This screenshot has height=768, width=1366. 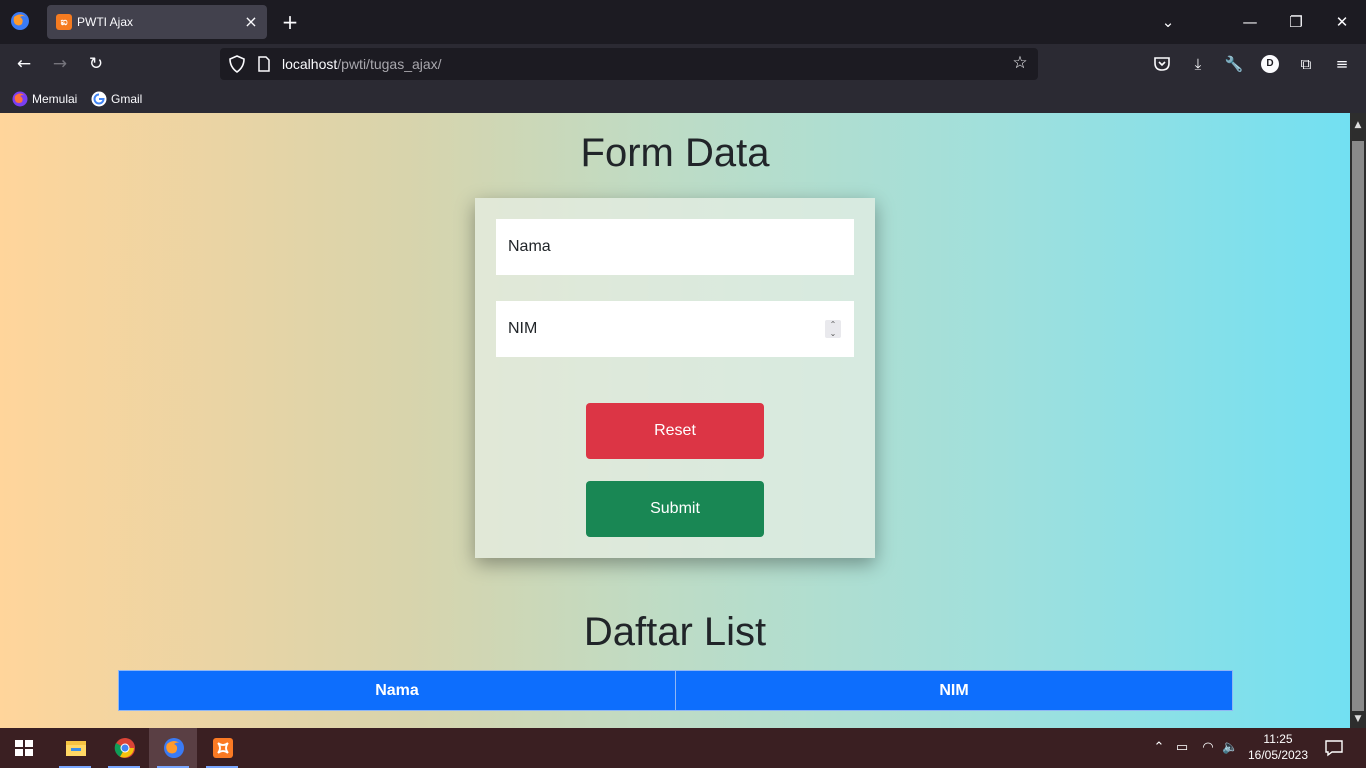 What do you see at coordinates (1278, 747) in the screenshot?
I see `system-clock: 11:25 16/05/2023` at bounding box center [1278, 747].